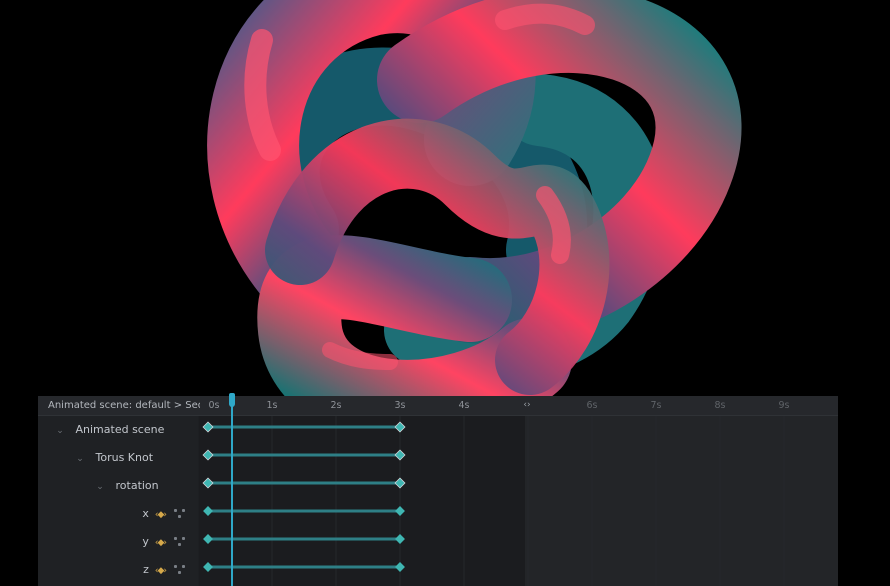 The width and height of the screenshot is (890, 586). I want to click on range-toggle-button: ‹›, so click(527, 405).